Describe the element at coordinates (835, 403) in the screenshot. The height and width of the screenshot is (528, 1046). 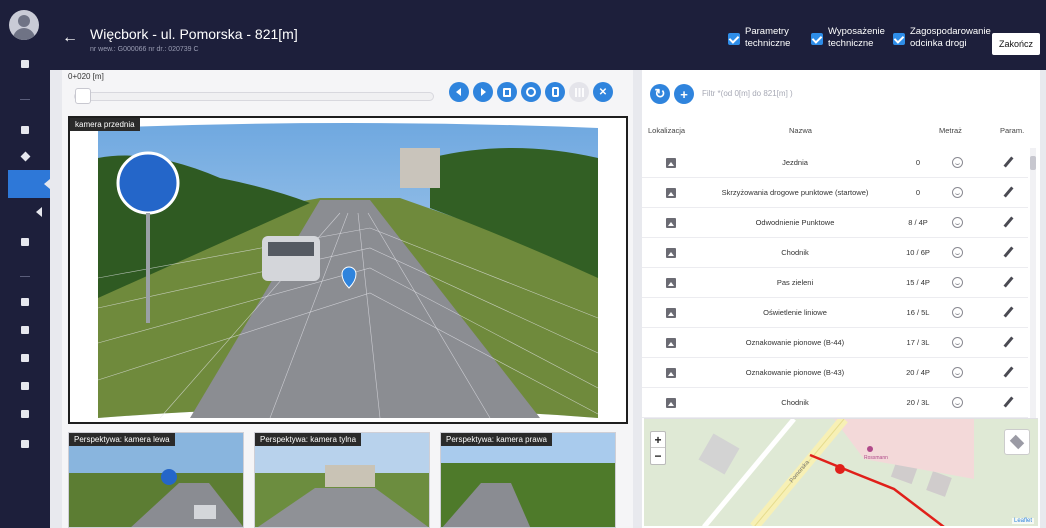
I see `table-row: Chodnik 20 / 3L` at that location.